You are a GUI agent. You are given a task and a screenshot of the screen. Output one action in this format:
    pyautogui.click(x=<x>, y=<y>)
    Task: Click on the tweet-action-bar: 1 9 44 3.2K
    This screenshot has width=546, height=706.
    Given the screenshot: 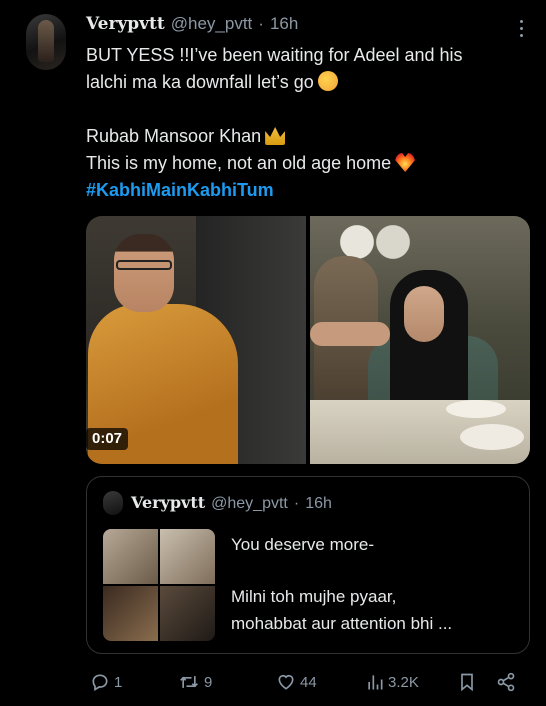 What is the action you would take?
    pyautogui.click(x=306, y=682)
    